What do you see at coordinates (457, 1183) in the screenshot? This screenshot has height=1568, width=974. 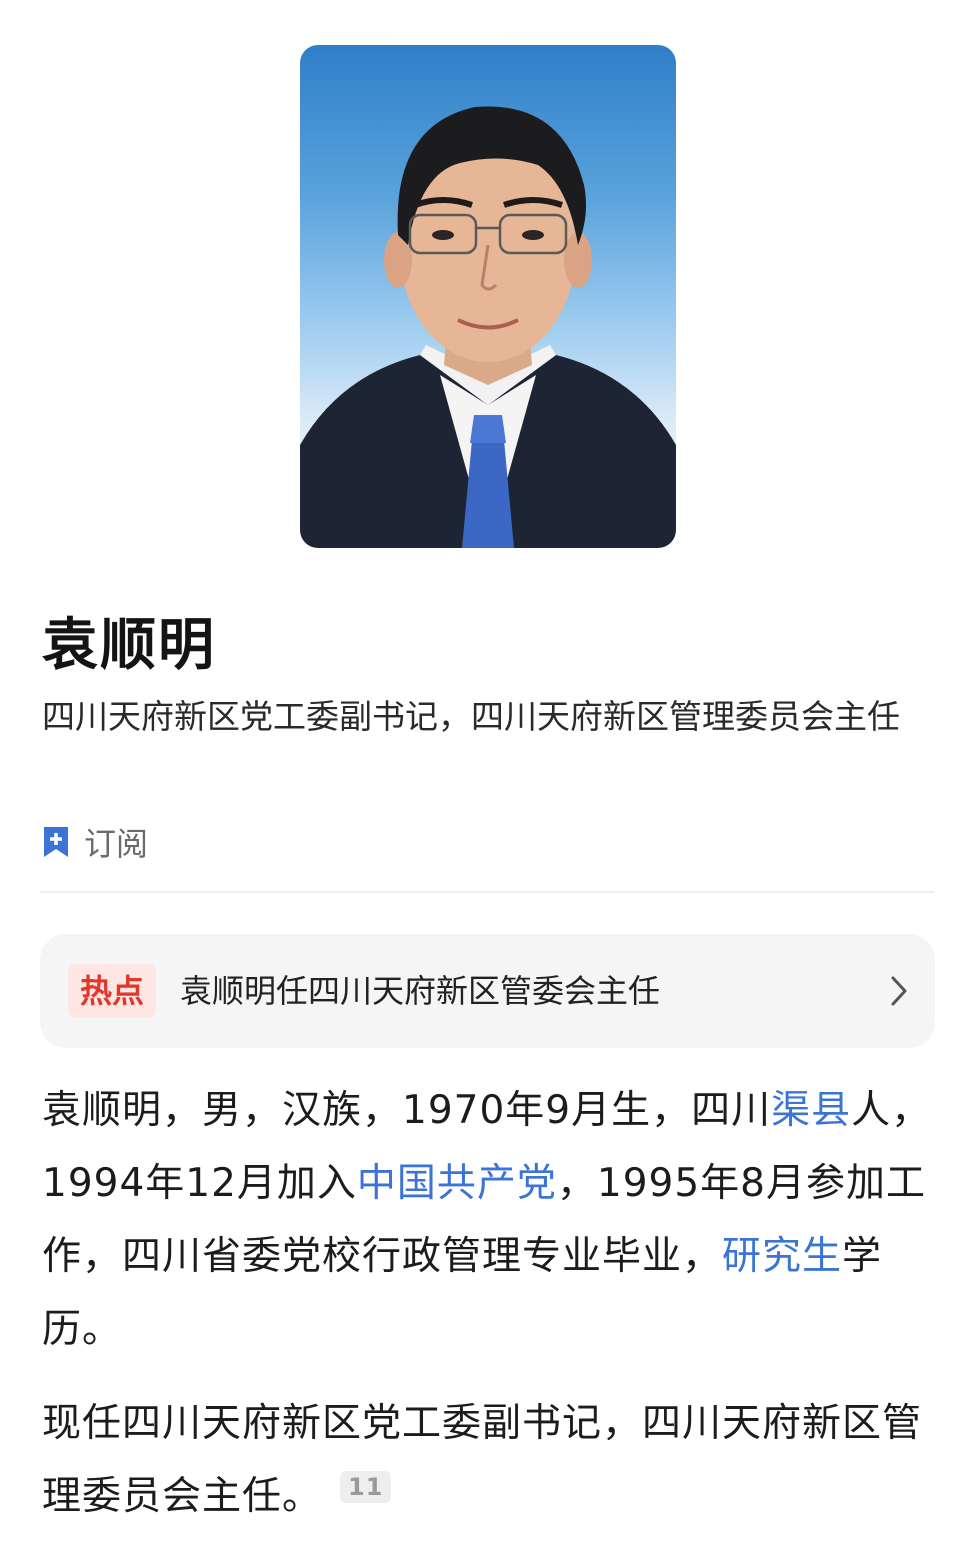 I see `link-cpc: 中国共产党` at bounding box center [457, 1183].